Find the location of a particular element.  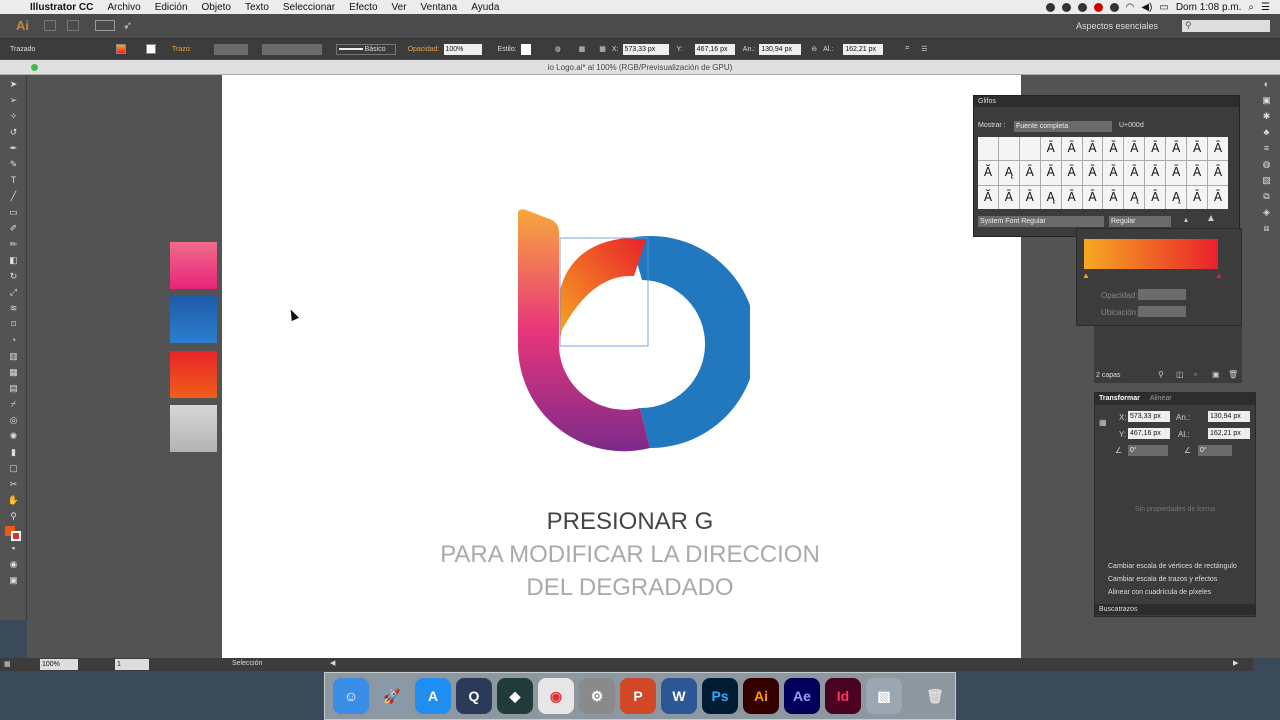

glyphs-style-select: Regular is located at coordinates (1140, 221).